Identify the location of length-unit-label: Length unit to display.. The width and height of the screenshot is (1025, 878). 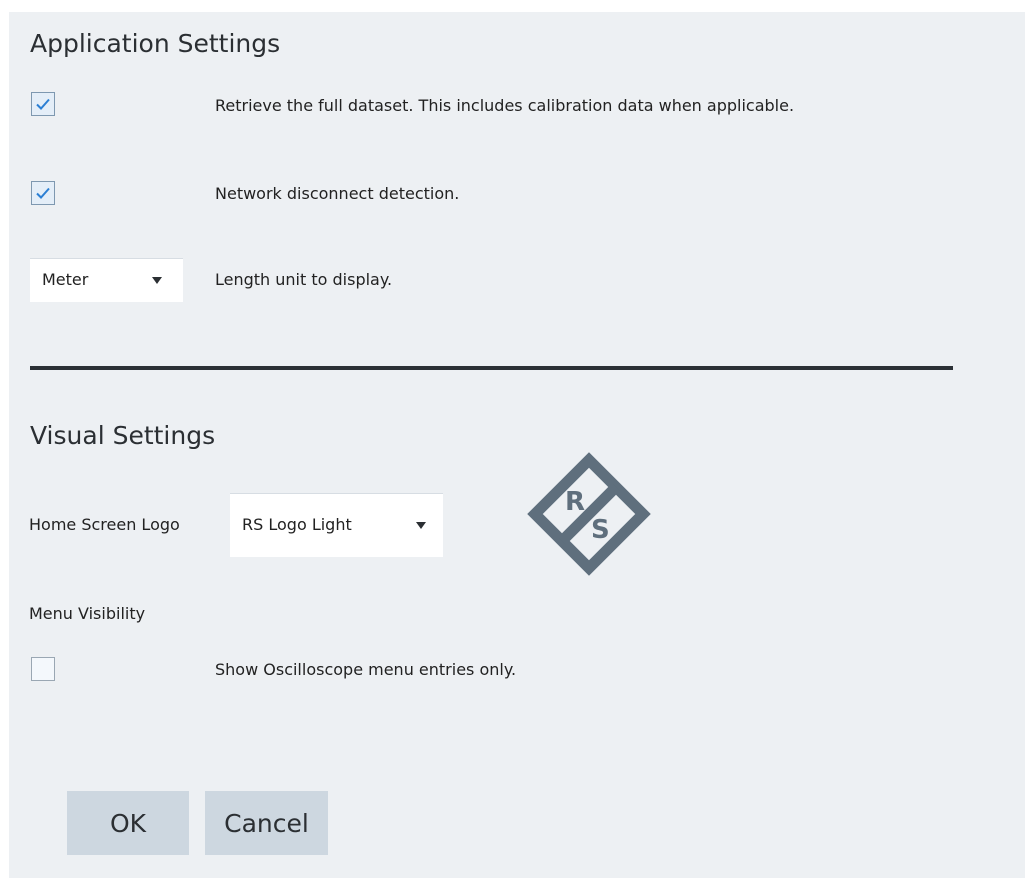
(304, 279).